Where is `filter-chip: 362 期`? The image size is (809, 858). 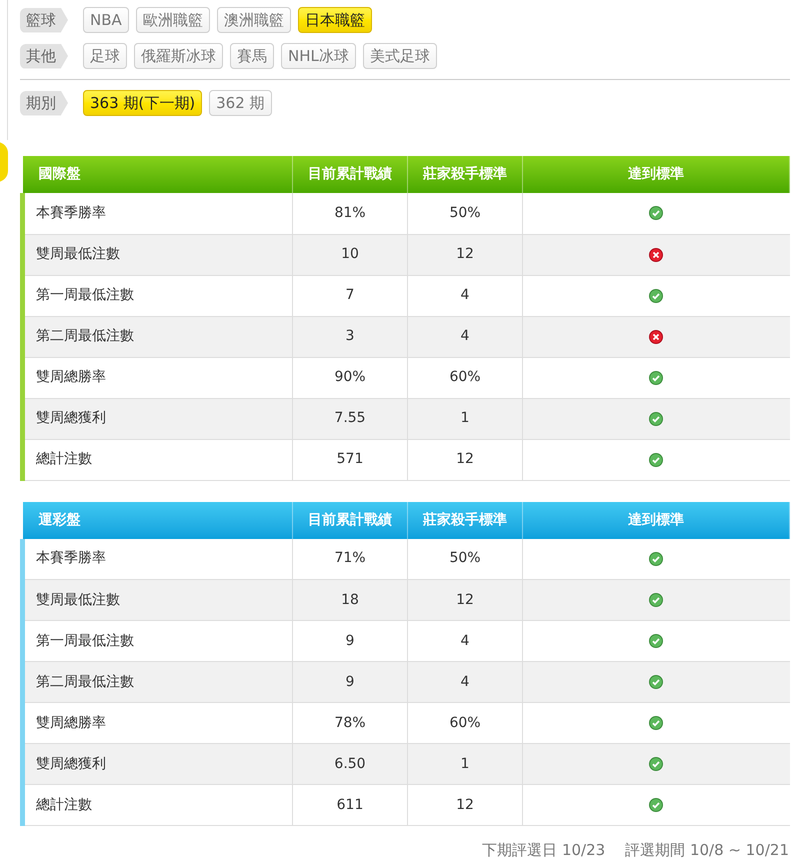 filter-chip: 362 期 is located at coordinates (240, 103).